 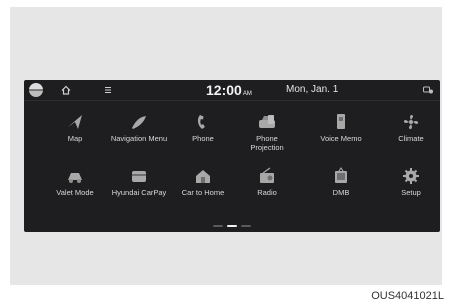 I want to click on app-setup: Setup, so click(x=408, y=187).